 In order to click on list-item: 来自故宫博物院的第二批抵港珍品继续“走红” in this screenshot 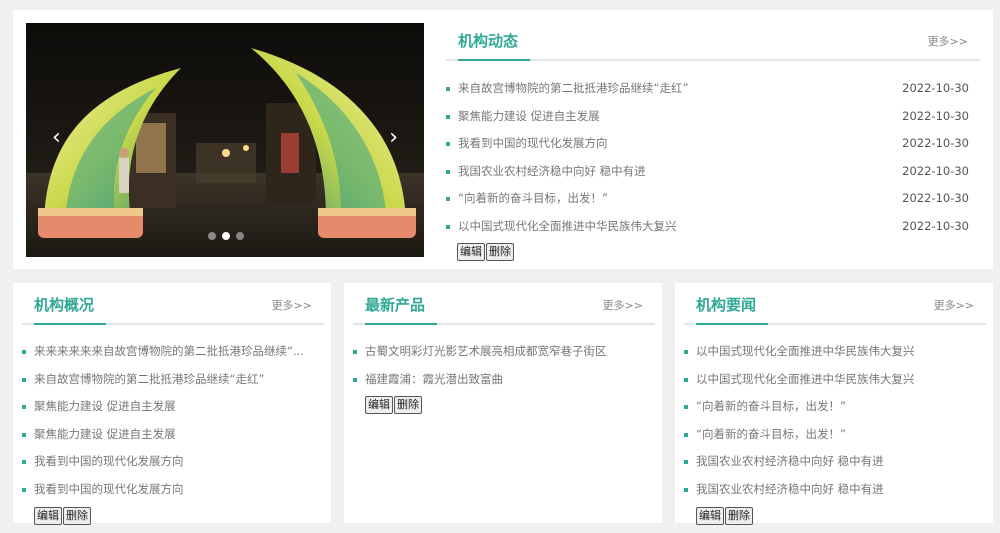, I will do `click(167, 380)`.